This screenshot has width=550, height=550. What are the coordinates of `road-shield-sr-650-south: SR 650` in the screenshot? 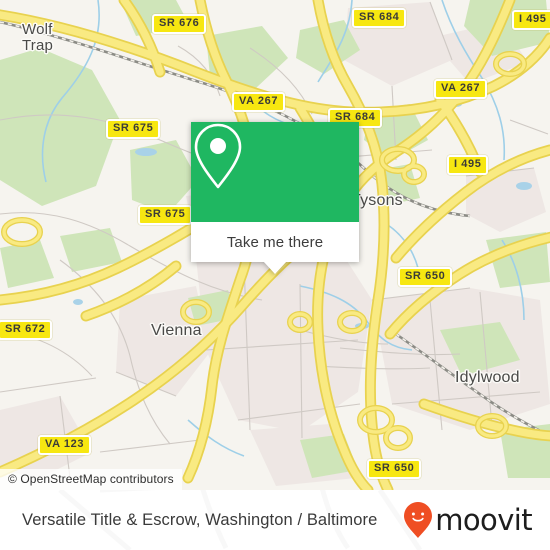 It's located at (394, 469).